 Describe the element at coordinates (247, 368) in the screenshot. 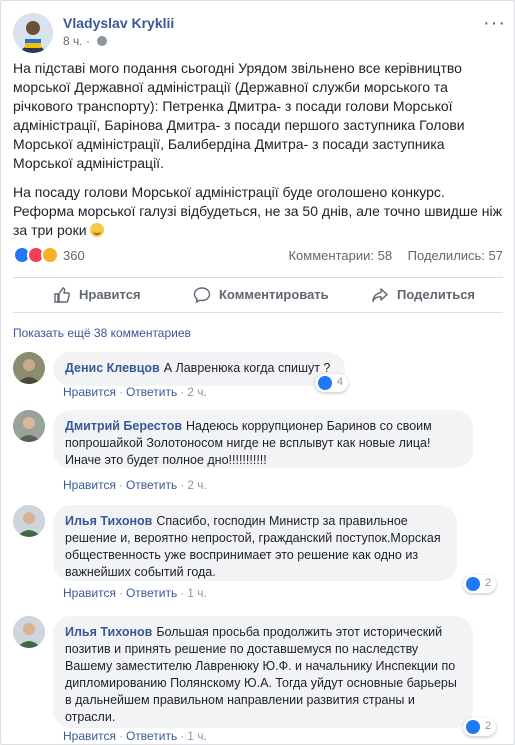

I see `comment-text: А Лавренюка когда спишут ?` at that location.